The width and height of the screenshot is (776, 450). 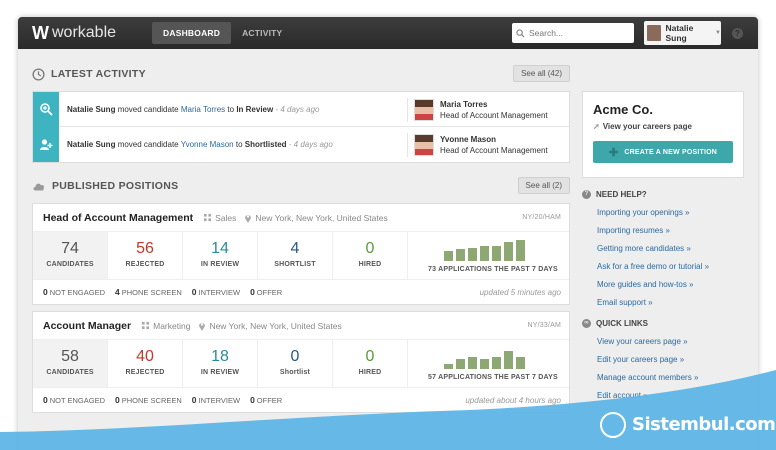 What do you see at coordinates (670, 212) in the screenshot?
I see `help-link: Importing your openings »` at bounding box center [670, 212].